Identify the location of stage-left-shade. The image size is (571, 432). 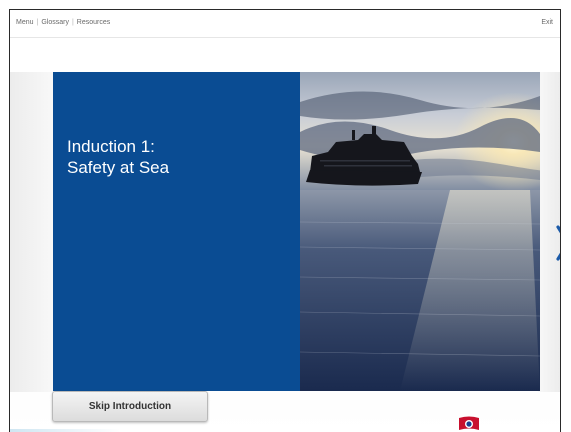
(31, 232).